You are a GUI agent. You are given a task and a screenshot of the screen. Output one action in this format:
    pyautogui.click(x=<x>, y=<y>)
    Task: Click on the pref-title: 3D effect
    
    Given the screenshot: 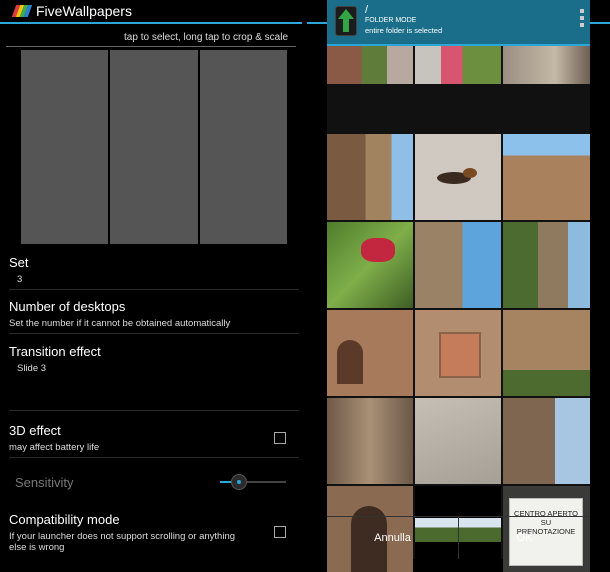 What is the action you would take?
    pyautogui.click(x=35, y=430)
    